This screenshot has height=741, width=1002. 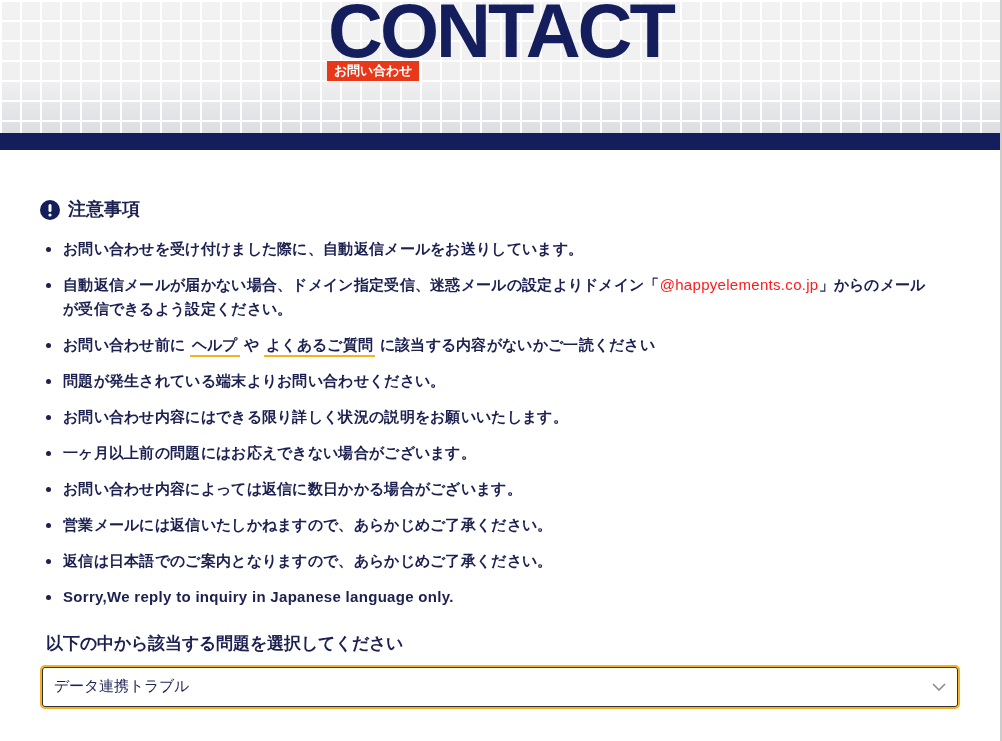 What do you see at coordinates (323, 249) in the screenshot?
I see `notice-text: お問い合わせを受け付けました際に、自動返信メールをお送りしています。` at bounding box center [323, 249].